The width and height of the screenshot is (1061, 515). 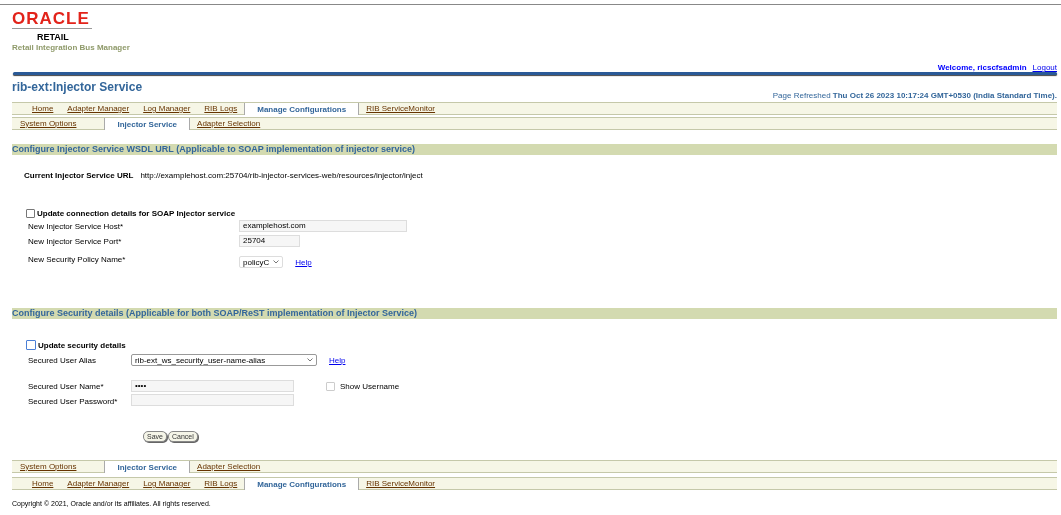 I want to click on page-title: rib-ext:Injector Service, so click(x=78, y=87).